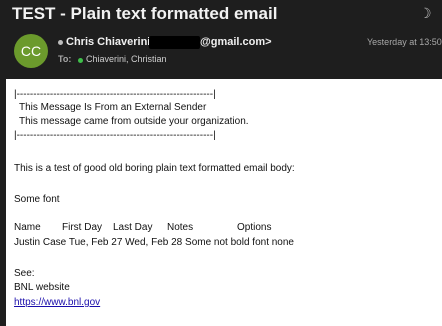  What do you see at coordinates (174, 42) in the screenshot?
I see `redaction-bar` at bounding box center [174, 42].